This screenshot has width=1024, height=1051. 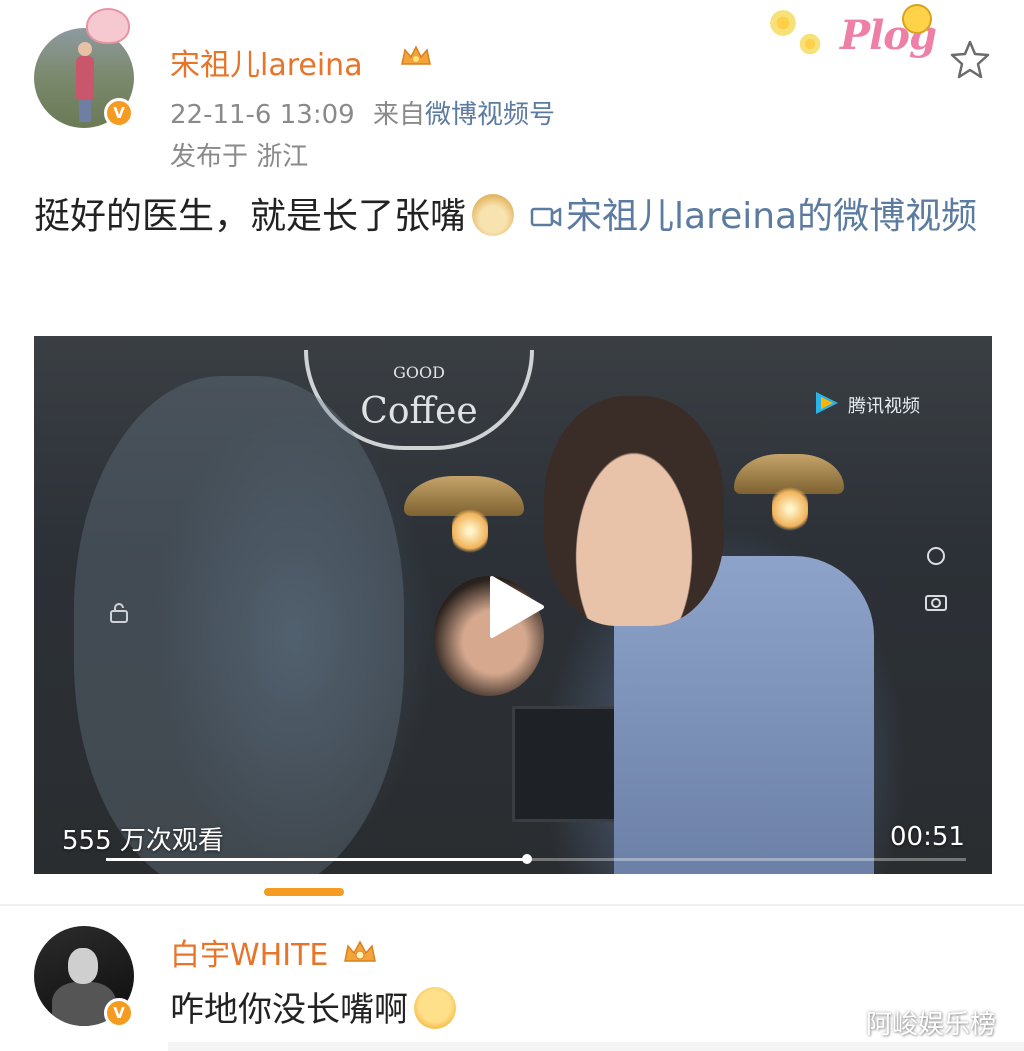 What do you see at coordinates (85, 82) in the screenshot?
I see `avatar-photo` at bounding box center [85, 82].